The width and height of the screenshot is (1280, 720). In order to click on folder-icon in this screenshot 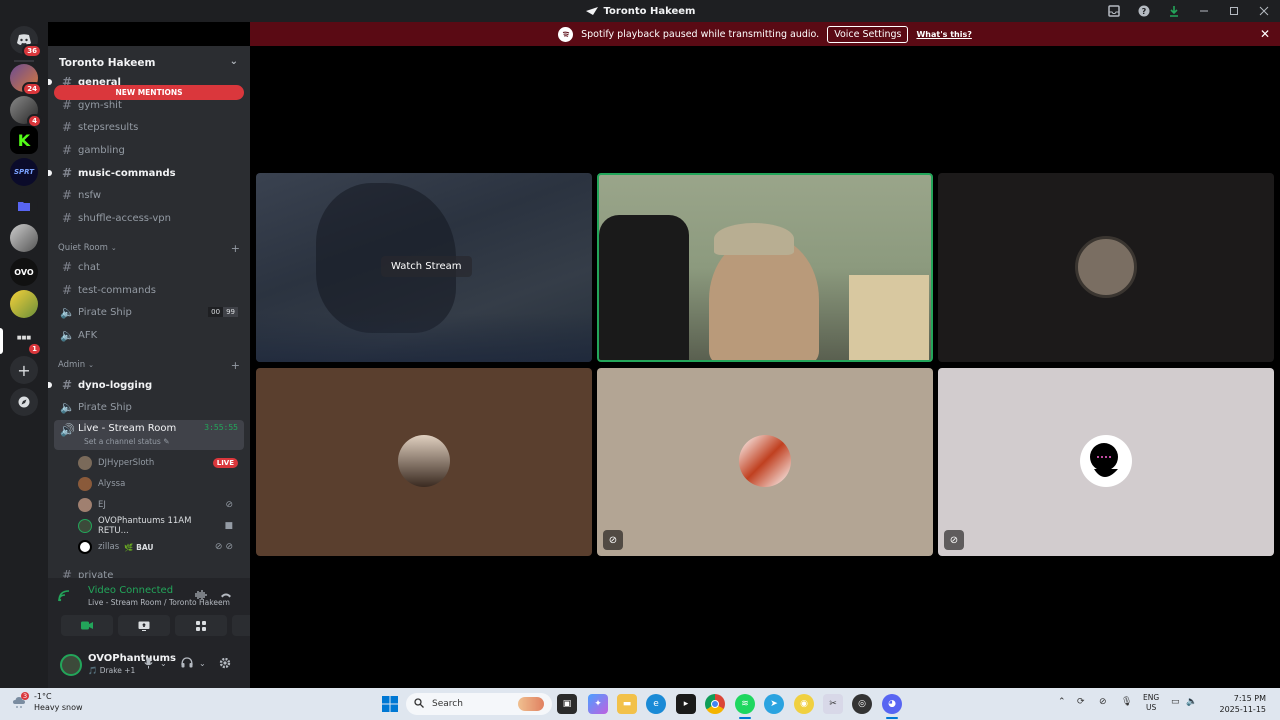, I will do `click(24, 206)`.